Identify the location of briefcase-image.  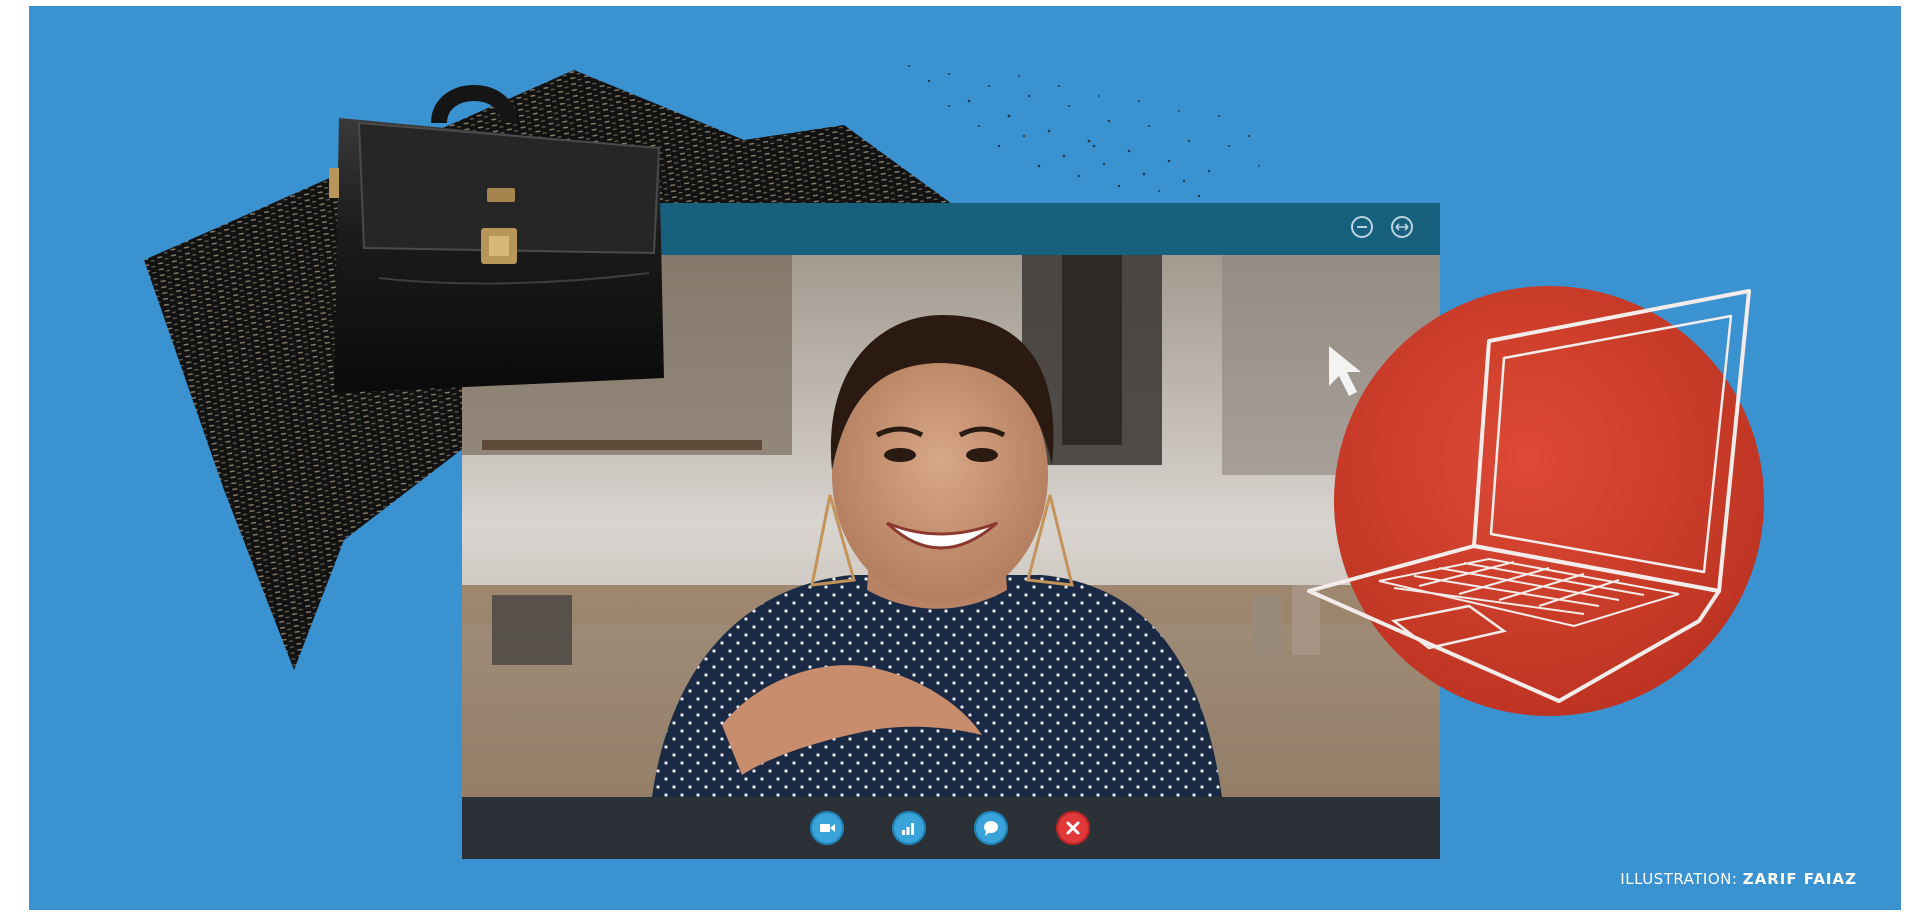
(496, 239).